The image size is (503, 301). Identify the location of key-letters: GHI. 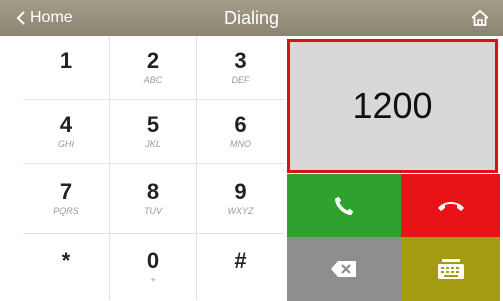
(65, 144).